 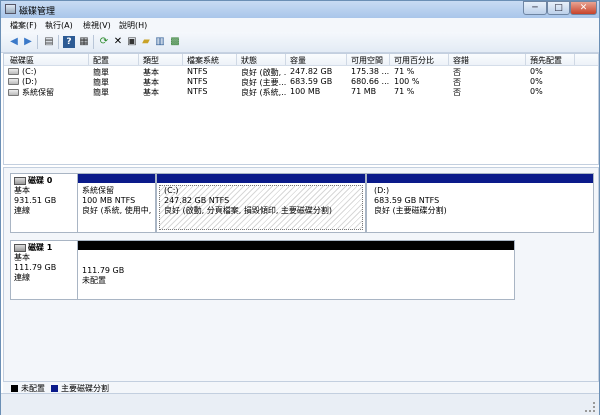 What do you see at coordinates (367, 60) in the screenshot?
I see `column-header-free-space: 可用空間` at bounding box center [367, 60].